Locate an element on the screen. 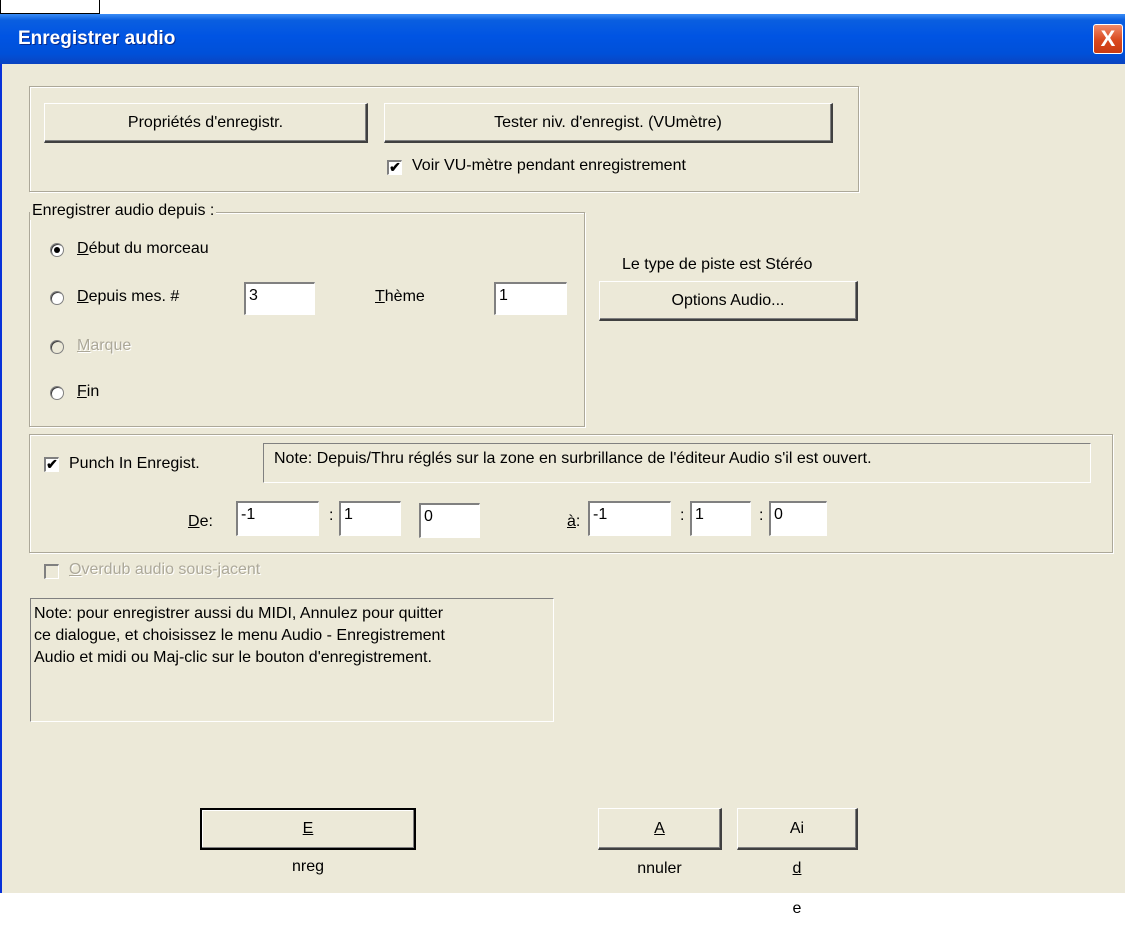 Image resolution: width=1125 pixels, height=929 pixels. theme-label: Thème is located at coordinates (400, 296).